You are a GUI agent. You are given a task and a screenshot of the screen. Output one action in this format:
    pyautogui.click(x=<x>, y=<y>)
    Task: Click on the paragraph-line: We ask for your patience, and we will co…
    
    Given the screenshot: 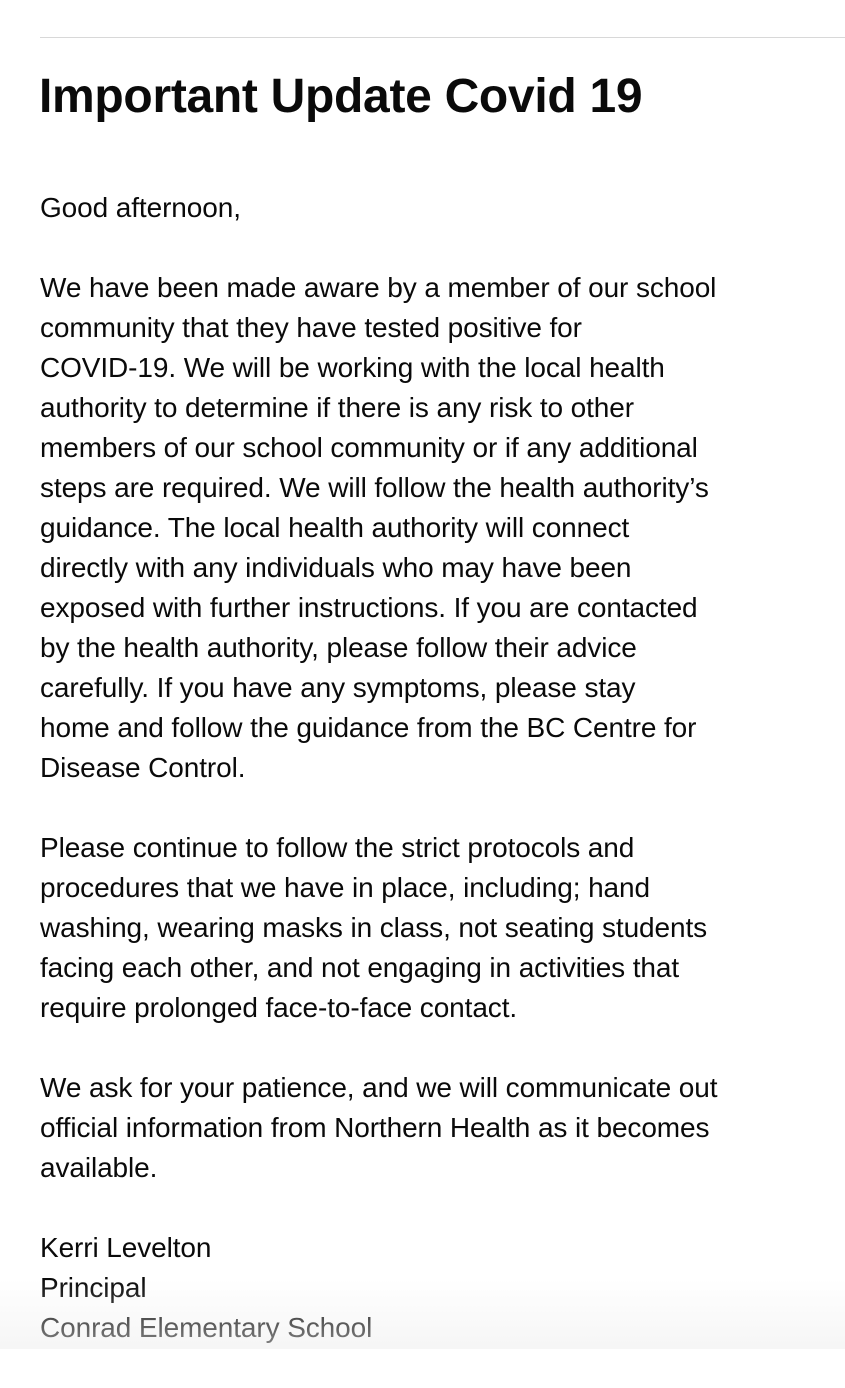 What is the action you would take?
    pyautogui.click(x=379, y=1087)
    